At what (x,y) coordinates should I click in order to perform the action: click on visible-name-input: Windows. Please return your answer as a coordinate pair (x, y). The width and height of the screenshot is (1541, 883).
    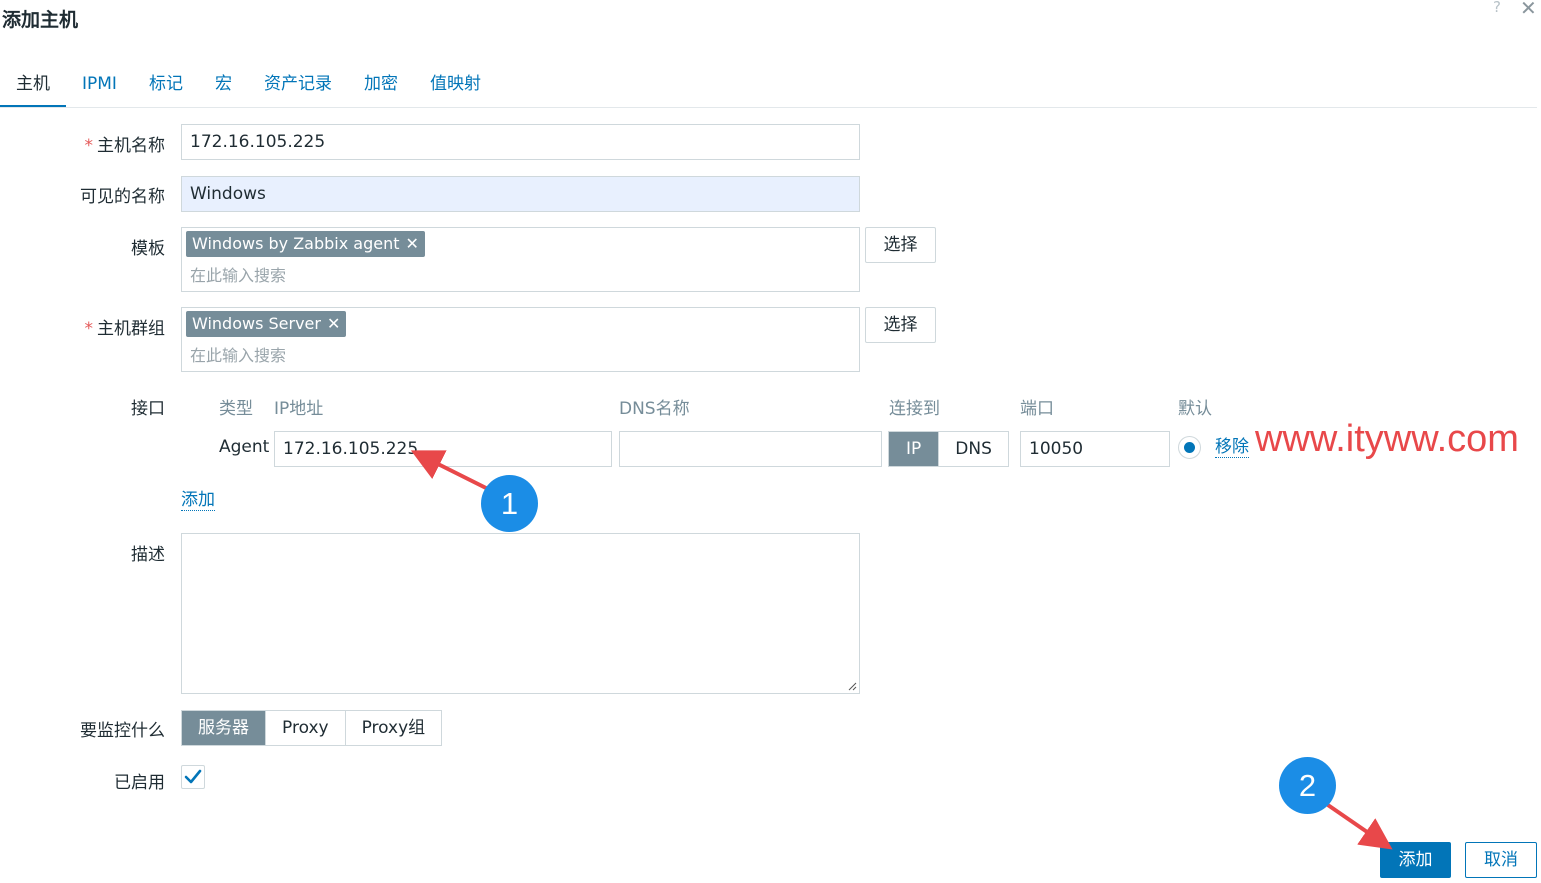
    Looking at the image, I should click on (520, 194).